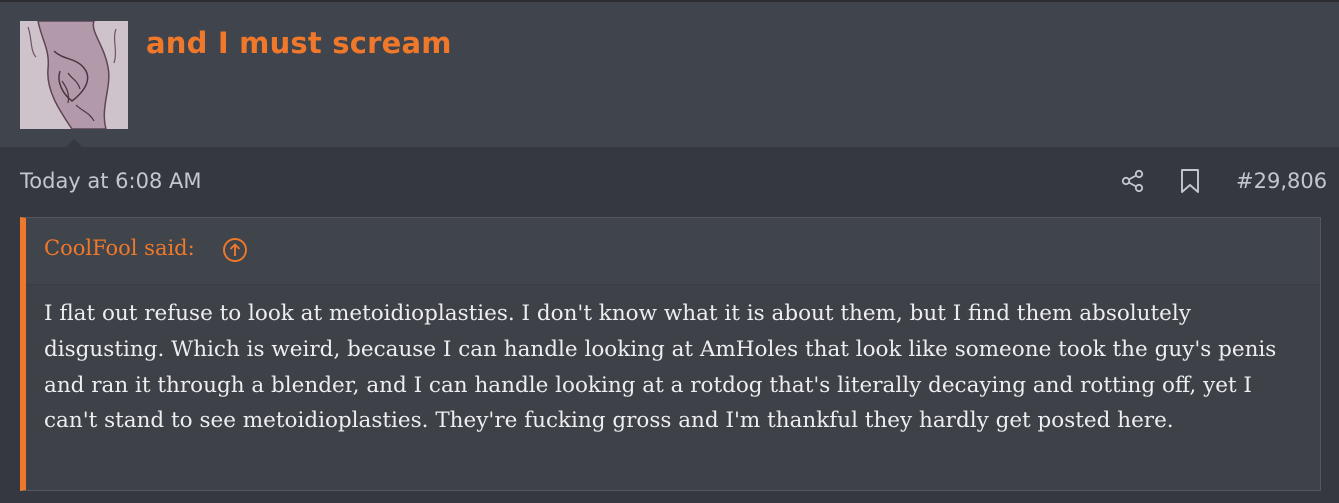 The width and height of the screenshot is (1339, 503). What do you see at coordinates (119, 248) in the screenshot?
I see `quote-author-link: CoolFool said:` at bounding box center [119, 248].